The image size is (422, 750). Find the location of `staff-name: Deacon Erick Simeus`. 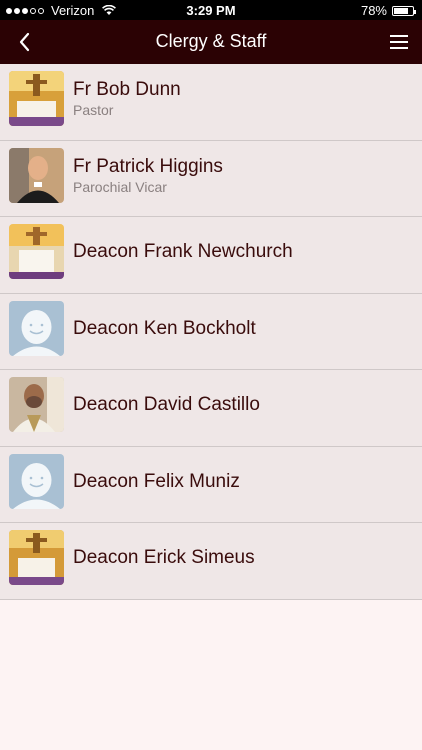

staff-name: Deacon Erick Simeus is located at coordinates (164, 557).